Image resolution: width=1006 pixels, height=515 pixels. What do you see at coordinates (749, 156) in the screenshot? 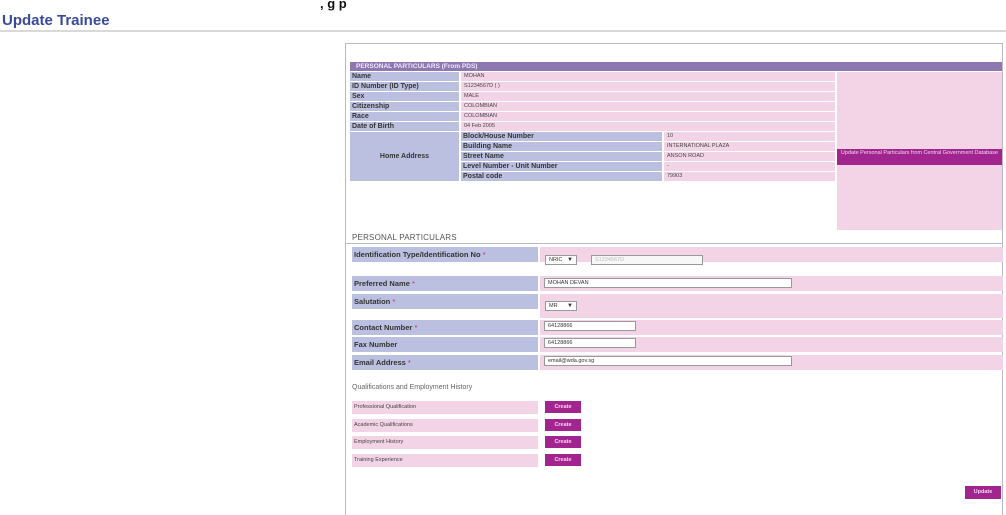
I see `address-value-street: ANSON ROAD` at bounding box center [749, 156].